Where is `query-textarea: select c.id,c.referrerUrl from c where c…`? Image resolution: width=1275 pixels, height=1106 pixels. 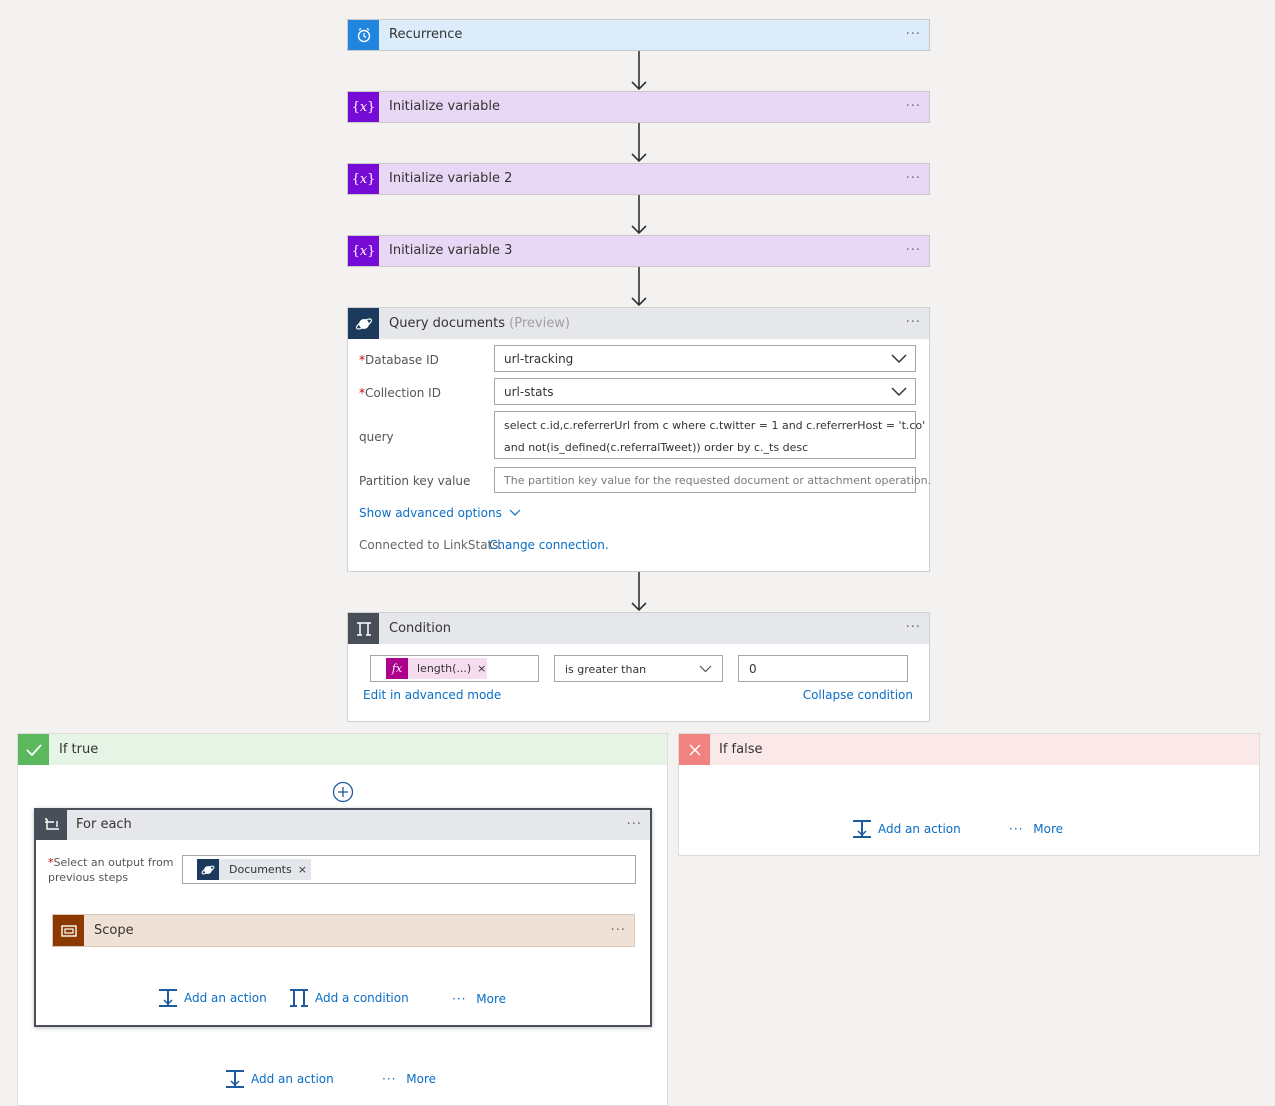
query-textarea: select c.id,c.referrerUrl from c where c… is located at coordinates (709, 435).